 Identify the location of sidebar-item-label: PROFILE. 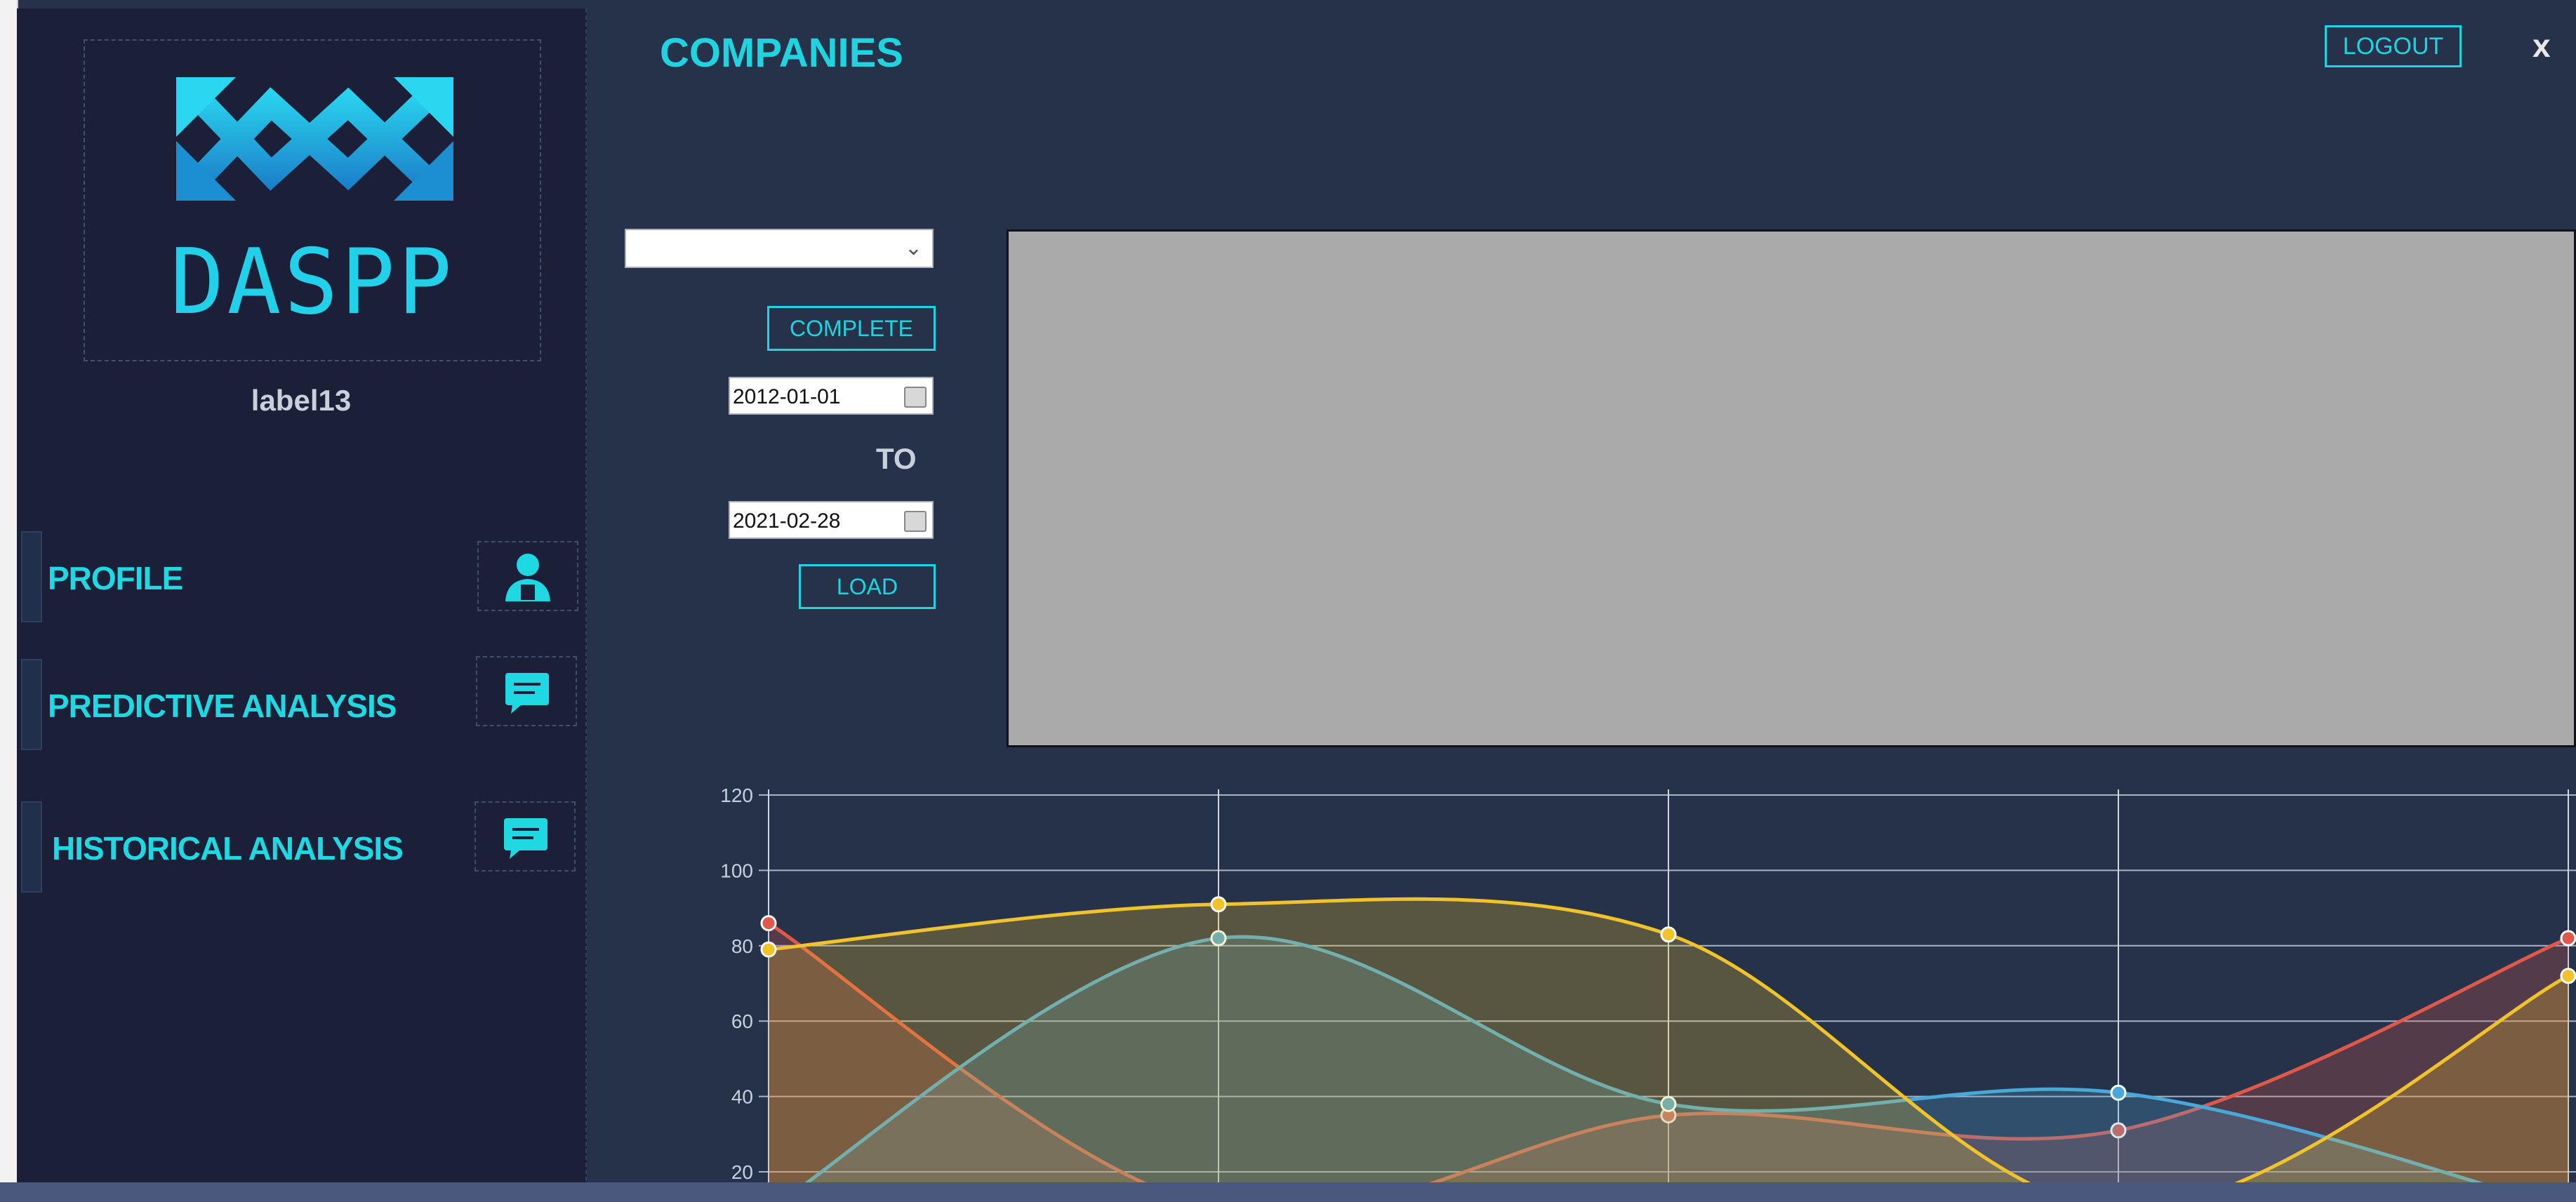
(116, 578).